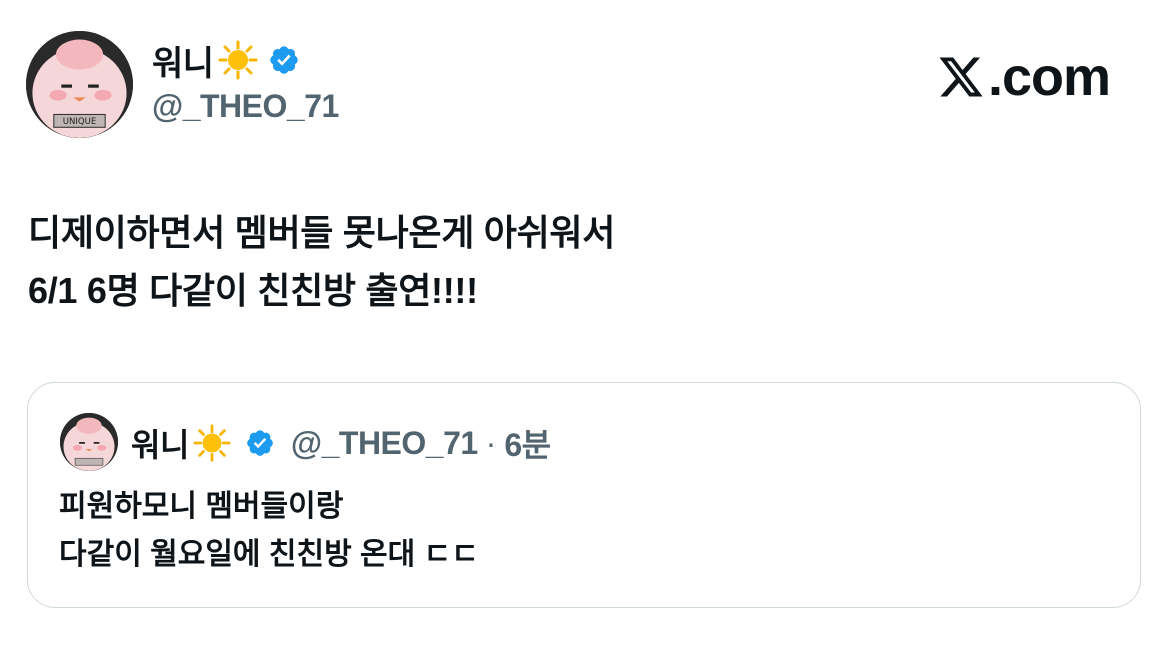  What do you see at coordinates (201, 506) in the screenshot?
I see `quoted-tweet-text-line: 피원하모니 멤버들이랑` at bounding box center [201, 506].